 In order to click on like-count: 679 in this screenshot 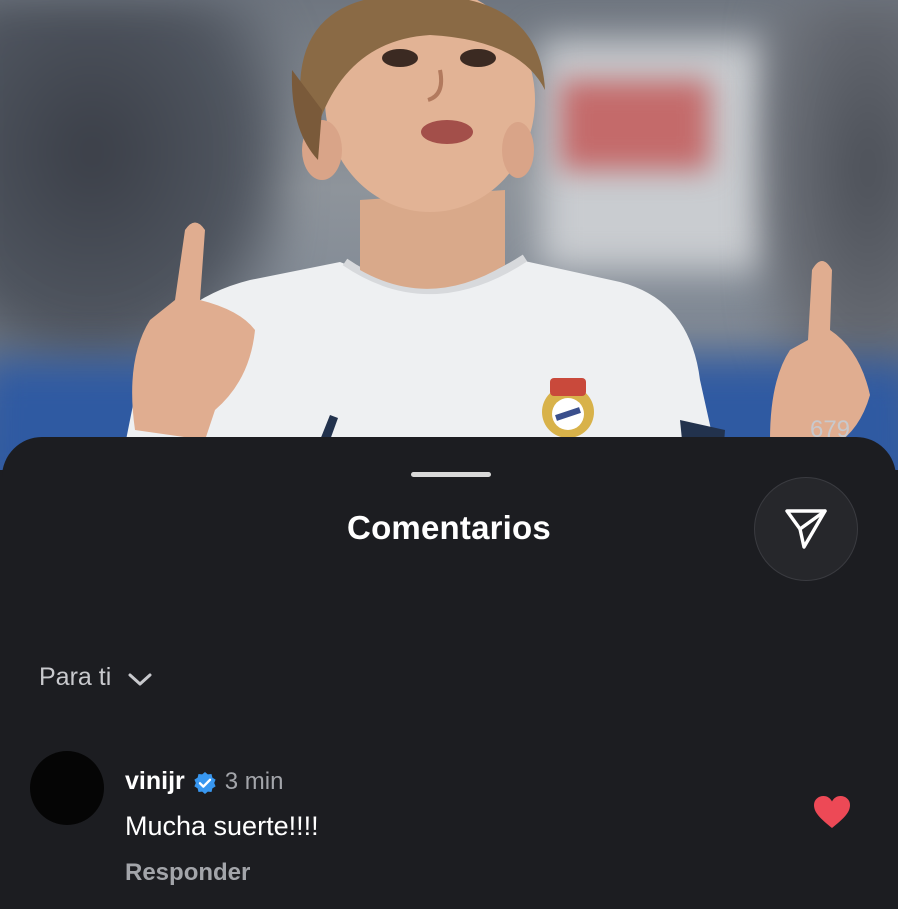, I will do `click(830, 429)`.